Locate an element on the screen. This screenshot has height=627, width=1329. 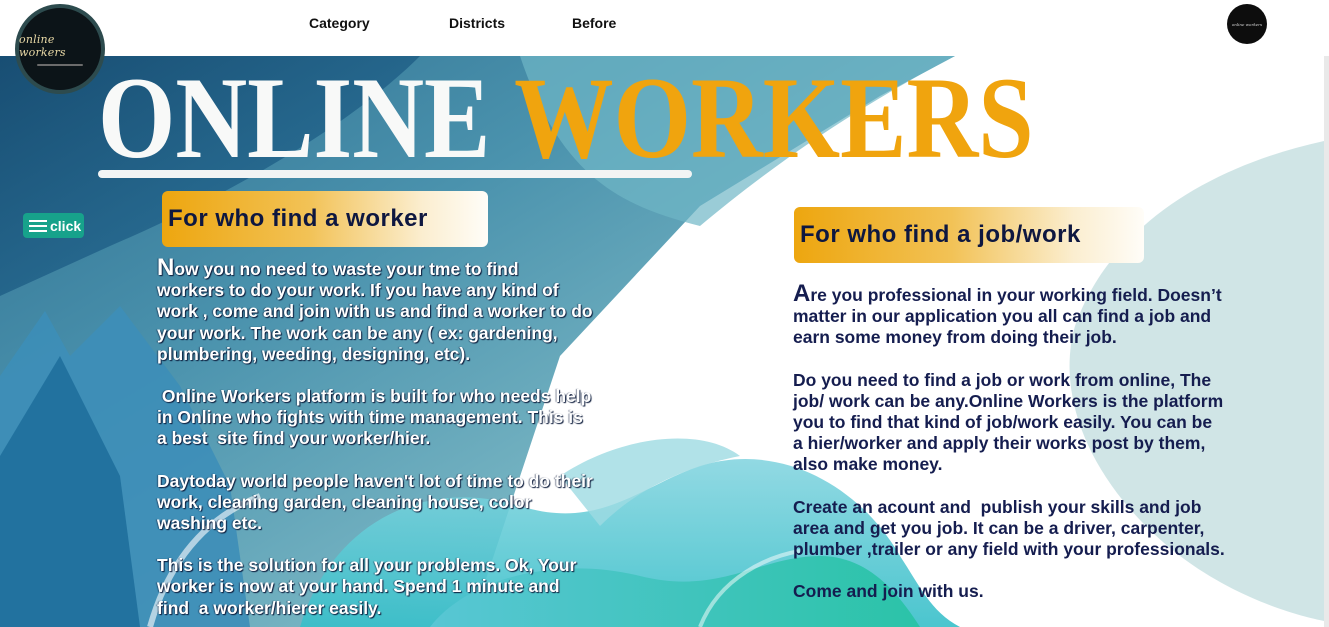
text-line-content: earn some money from doing their job. is located at coordinates (955, 337).